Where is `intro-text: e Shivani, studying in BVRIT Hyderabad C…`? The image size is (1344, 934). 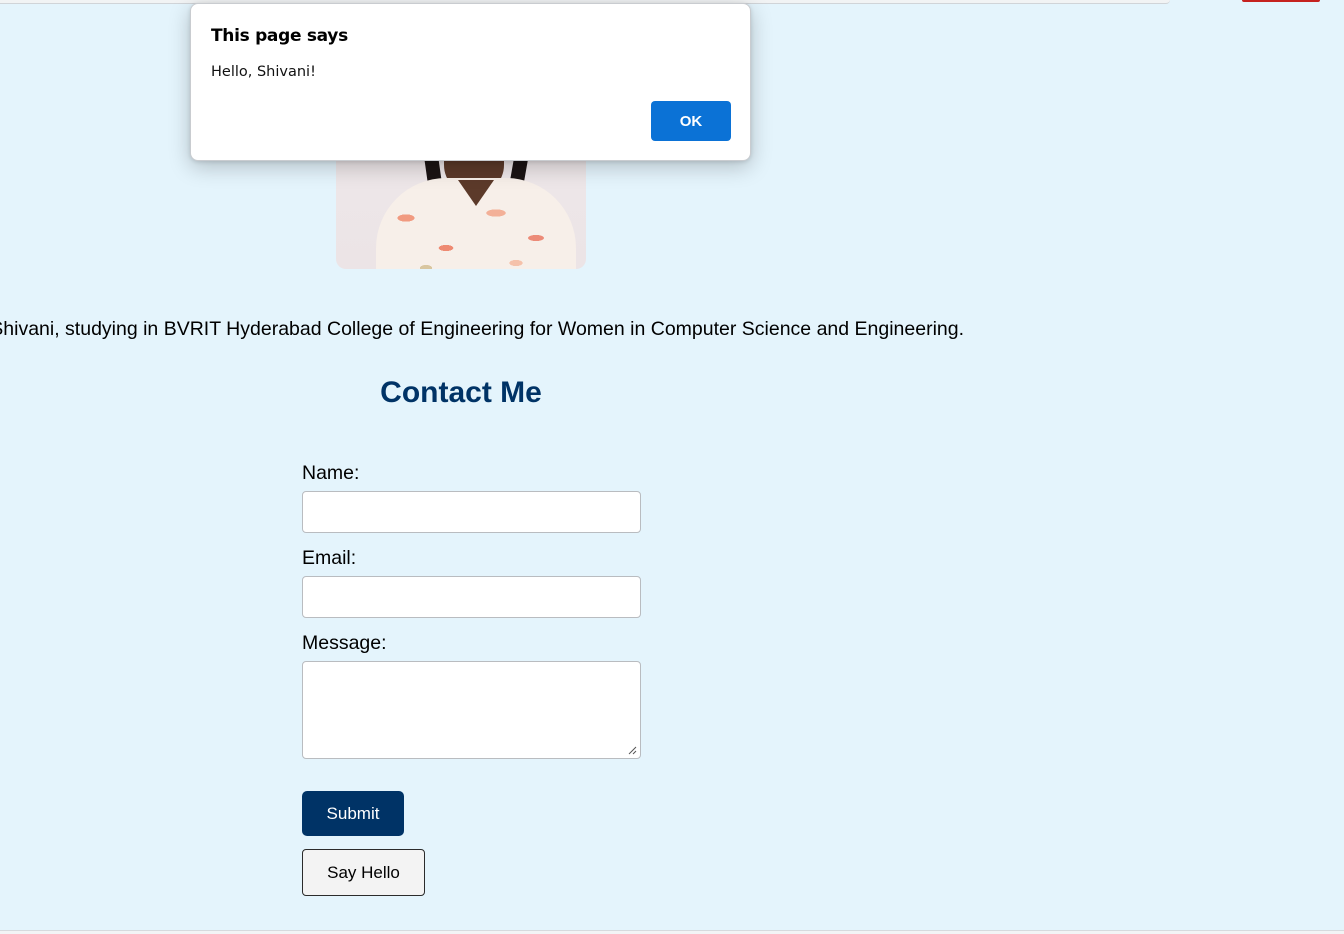
intro-text: e Shivani, studying in BVRIT Hyderabad C… is located at coordinates (482, 329).